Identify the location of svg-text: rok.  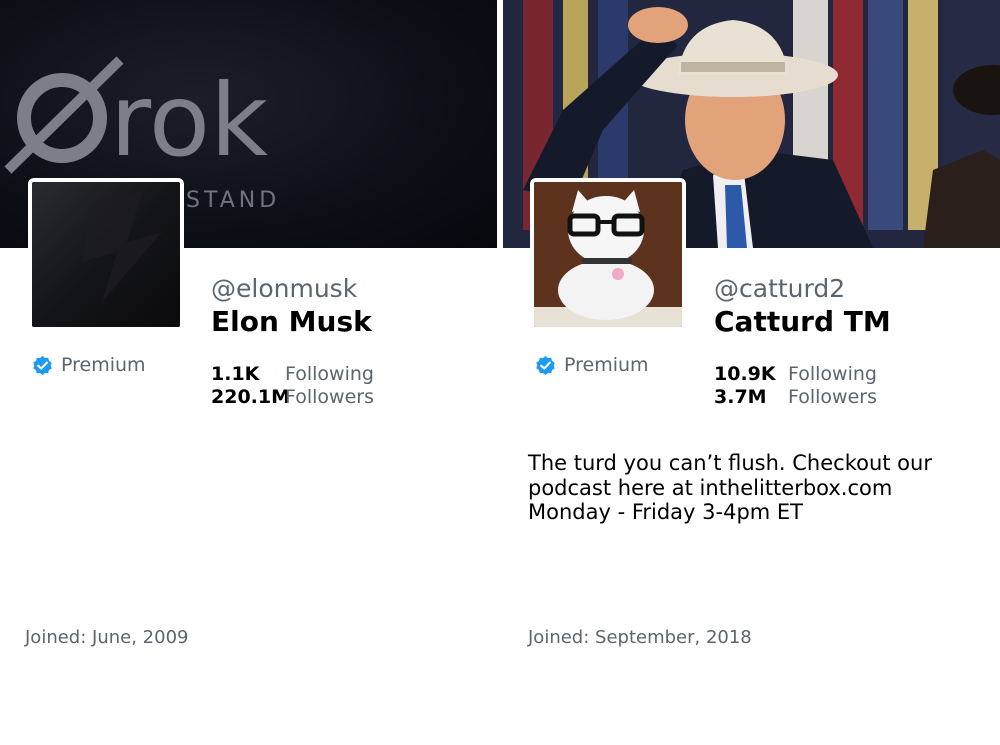
(189, 120).